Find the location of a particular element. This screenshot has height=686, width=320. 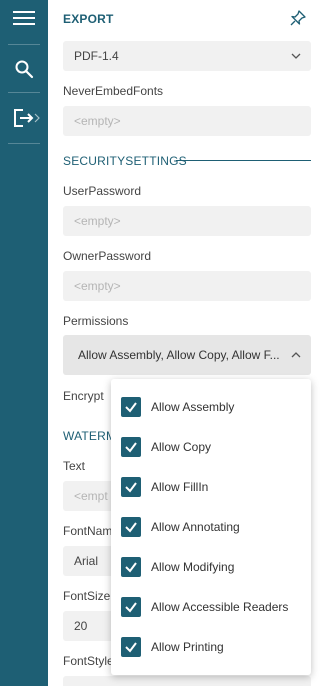

chevron-right-icon is located at coordinates (37, 118).